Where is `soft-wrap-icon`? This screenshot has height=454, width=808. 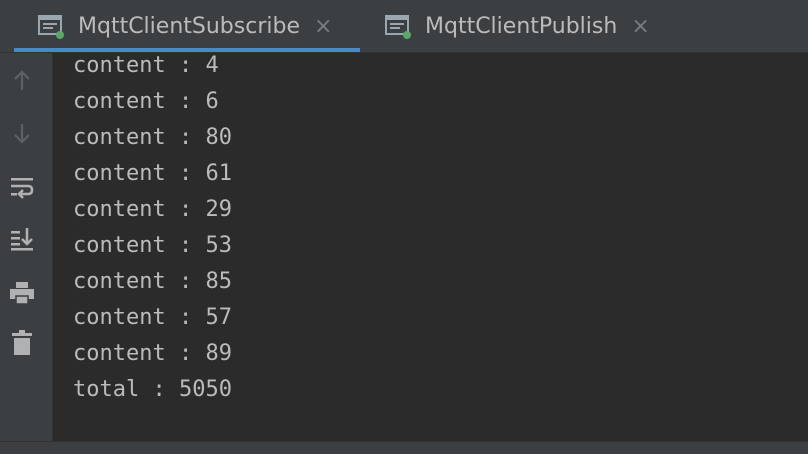 soft-wrap-icon is located at coordinates (22, 187).